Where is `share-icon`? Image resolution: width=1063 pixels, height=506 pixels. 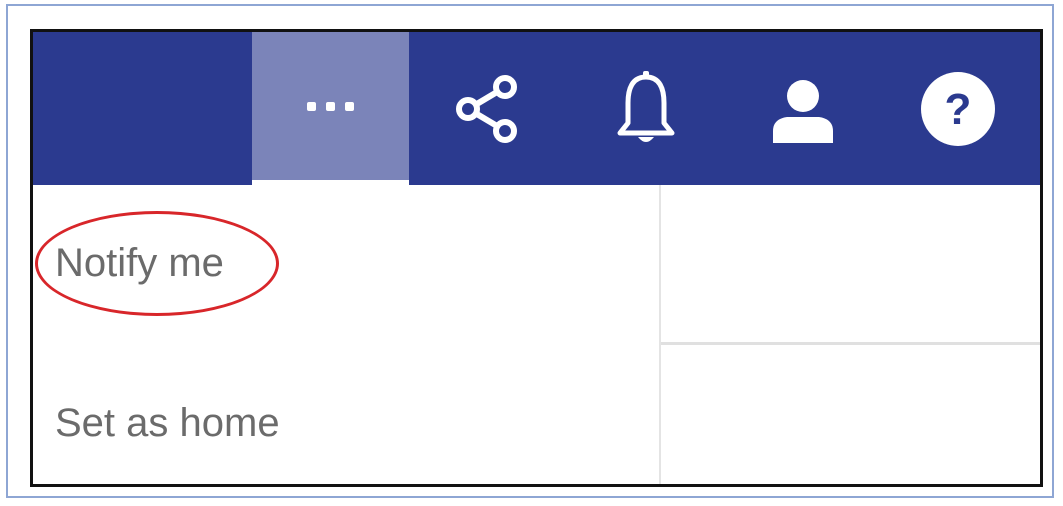
share-icon is located at coordinates (486, 108).